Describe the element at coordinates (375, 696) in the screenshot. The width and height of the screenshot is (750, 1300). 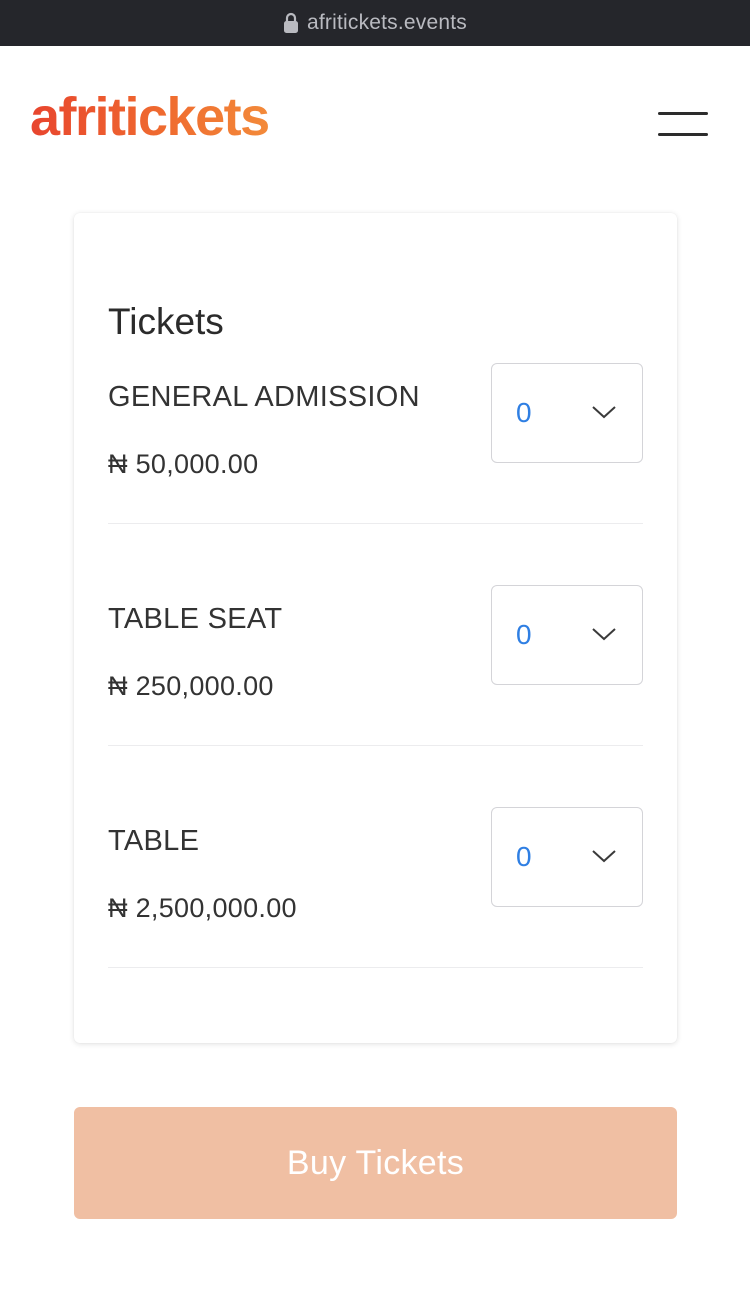
I see `ticket-row-table-seat: TABLE SEAT ₦ 250,000.00 0` at that location.